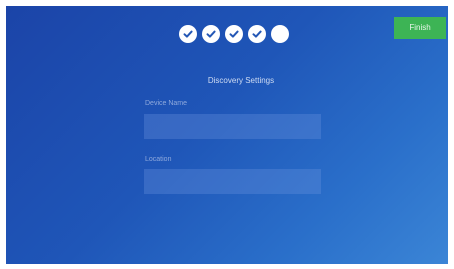  What do you see at coordinates (232, 181) in the screenshot?
I see `location-input` at bounding box center [232, 181].